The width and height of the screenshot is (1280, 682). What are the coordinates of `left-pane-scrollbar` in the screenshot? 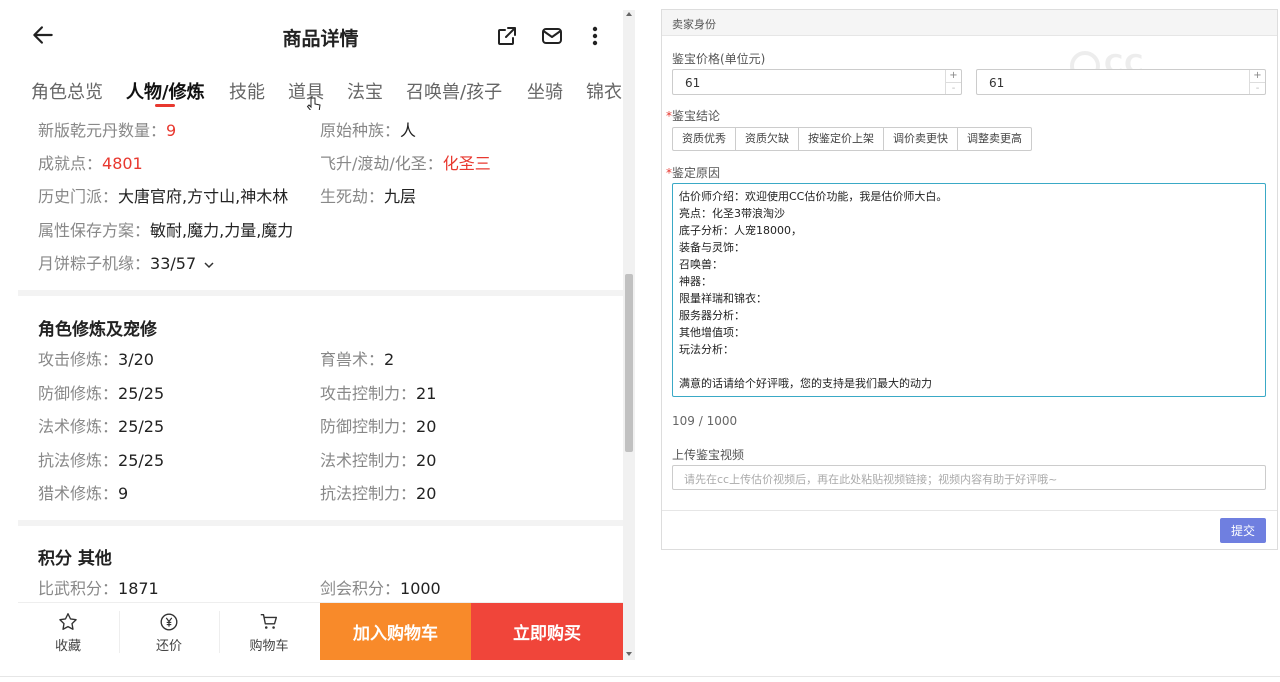 It's located at (629, 335).